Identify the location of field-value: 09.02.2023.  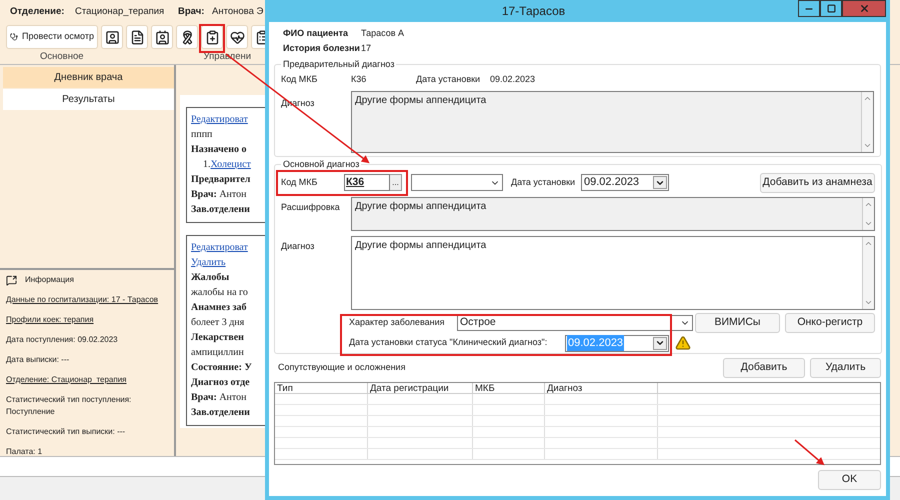
(513, 79).